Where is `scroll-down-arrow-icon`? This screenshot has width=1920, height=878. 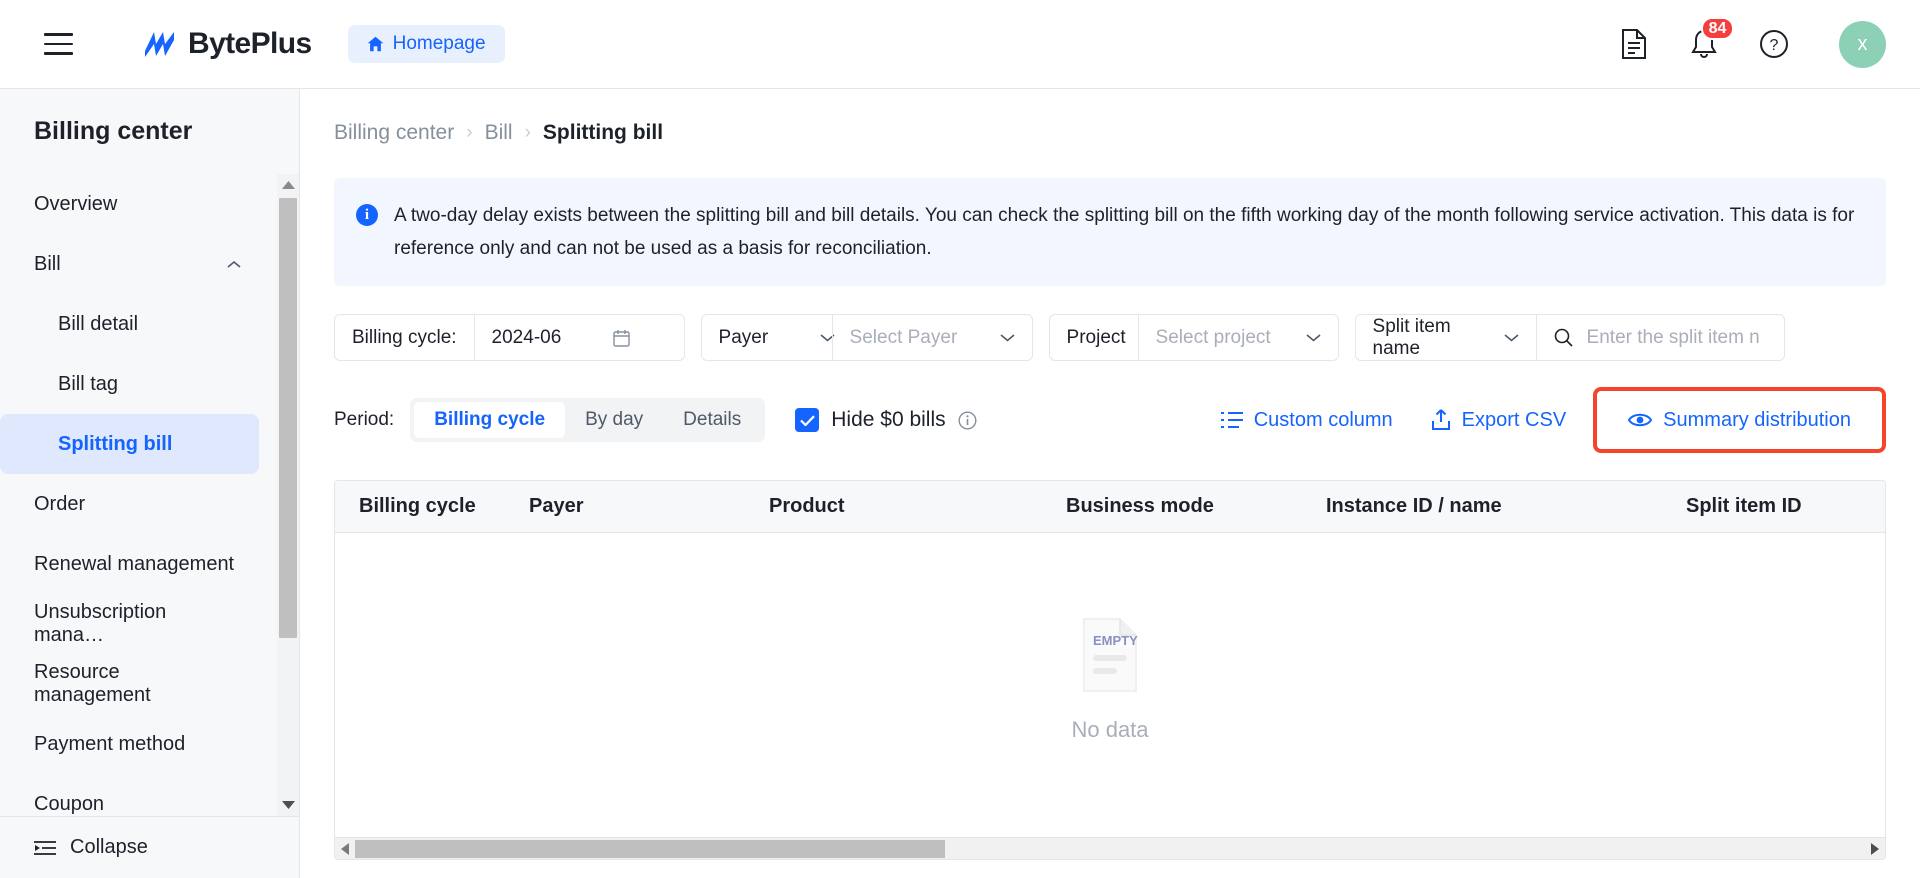
scroll-down-arrow-icon is located at coordinates (288, 805).